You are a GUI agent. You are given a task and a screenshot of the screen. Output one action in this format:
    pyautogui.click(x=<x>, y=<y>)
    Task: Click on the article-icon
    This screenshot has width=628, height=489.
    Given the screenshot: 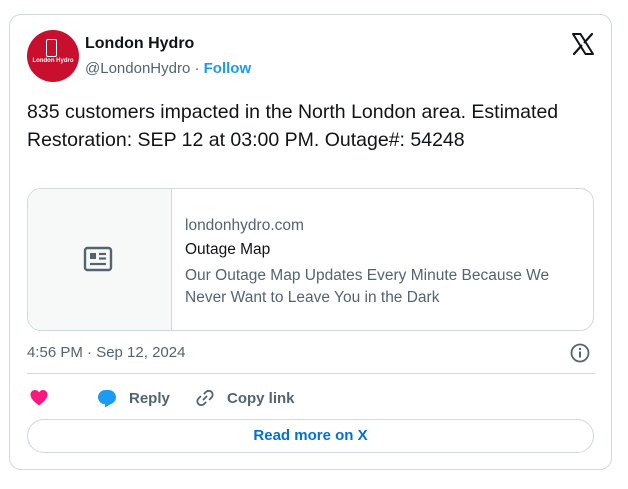 What is the action you would take?
    pyautogui.click(x=98, y=259)
    